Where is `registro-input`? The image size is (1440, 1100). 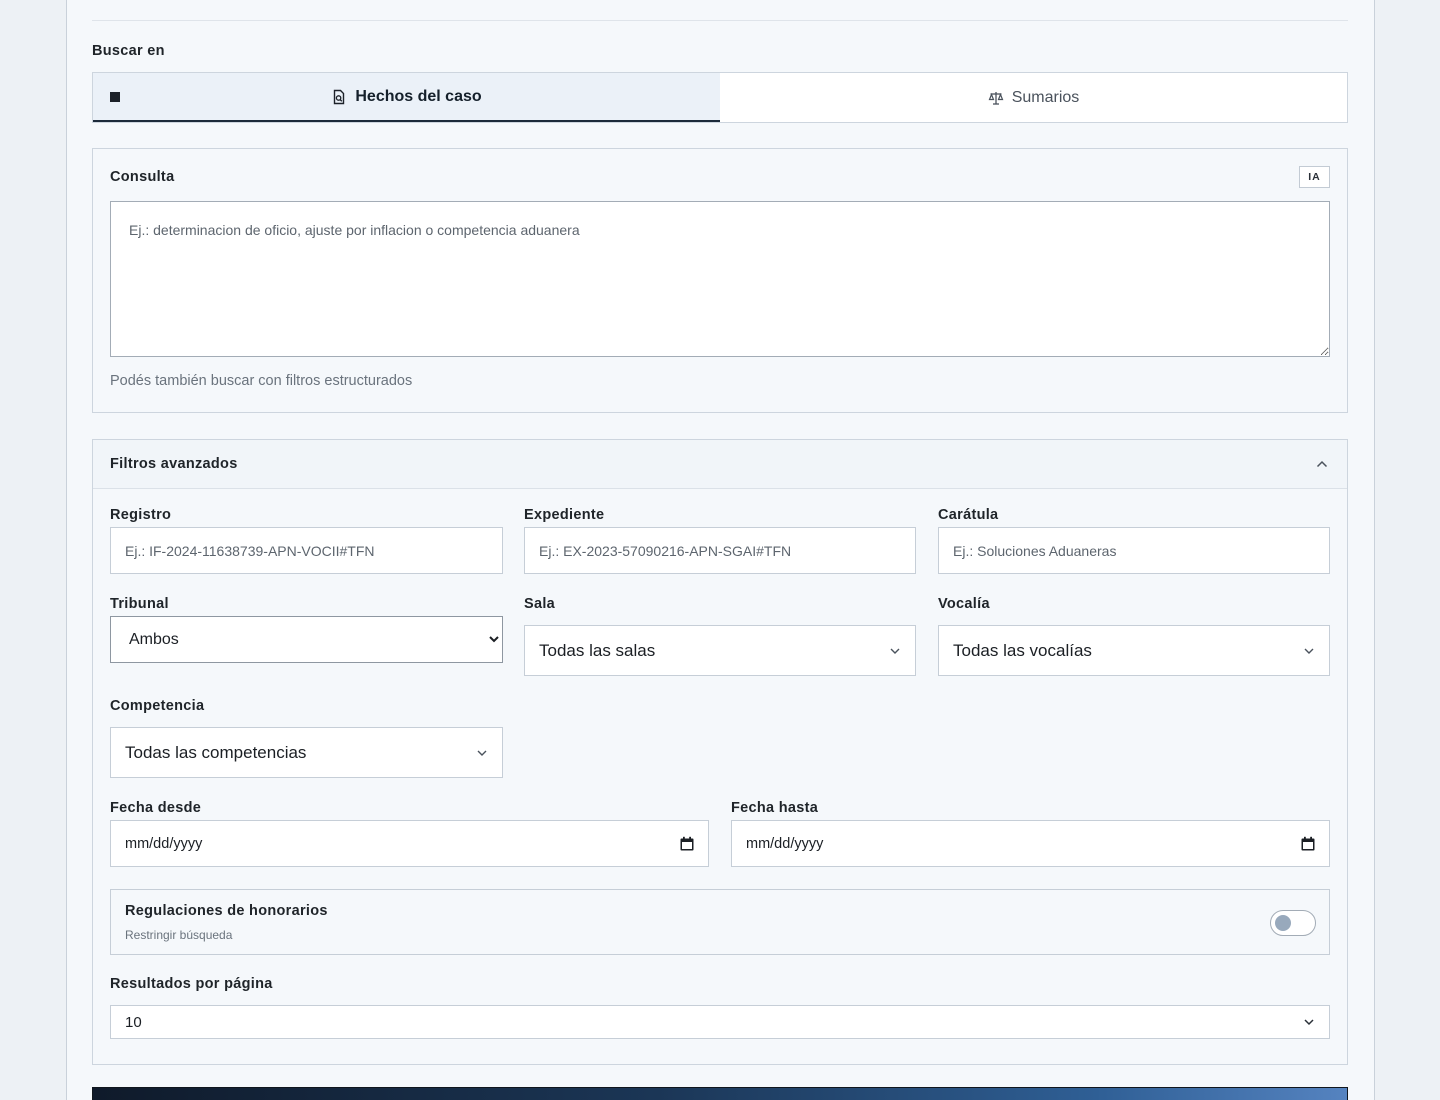
registro-input is located at coordinates (306, 550).